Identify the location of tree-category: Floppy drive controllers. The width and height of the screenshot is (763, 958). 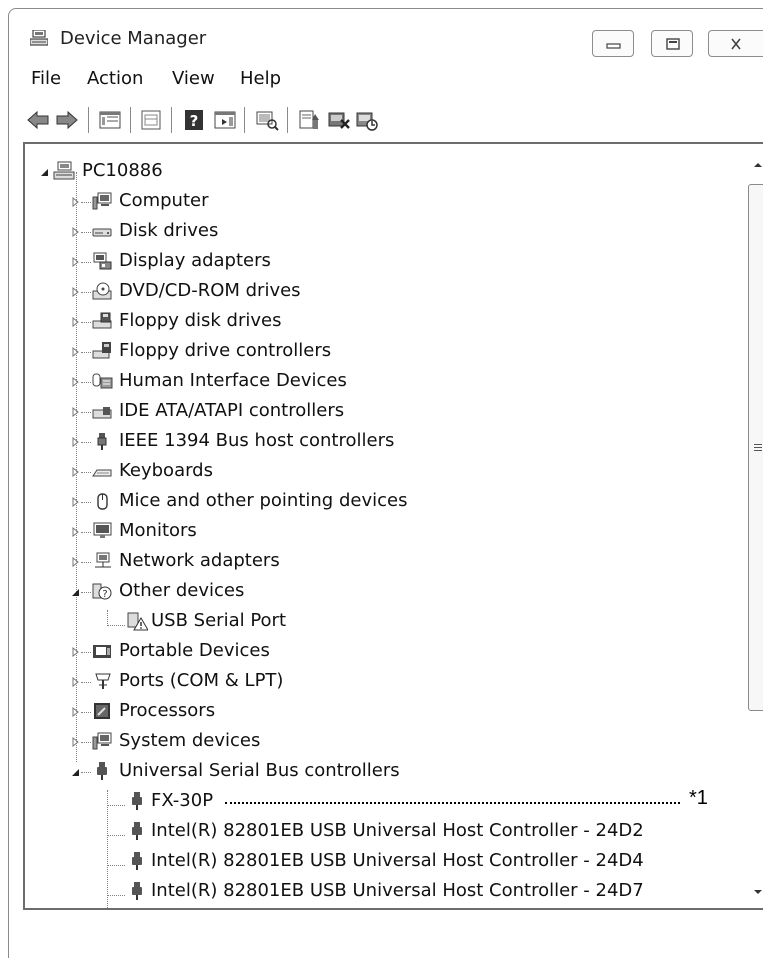
(305, 352).